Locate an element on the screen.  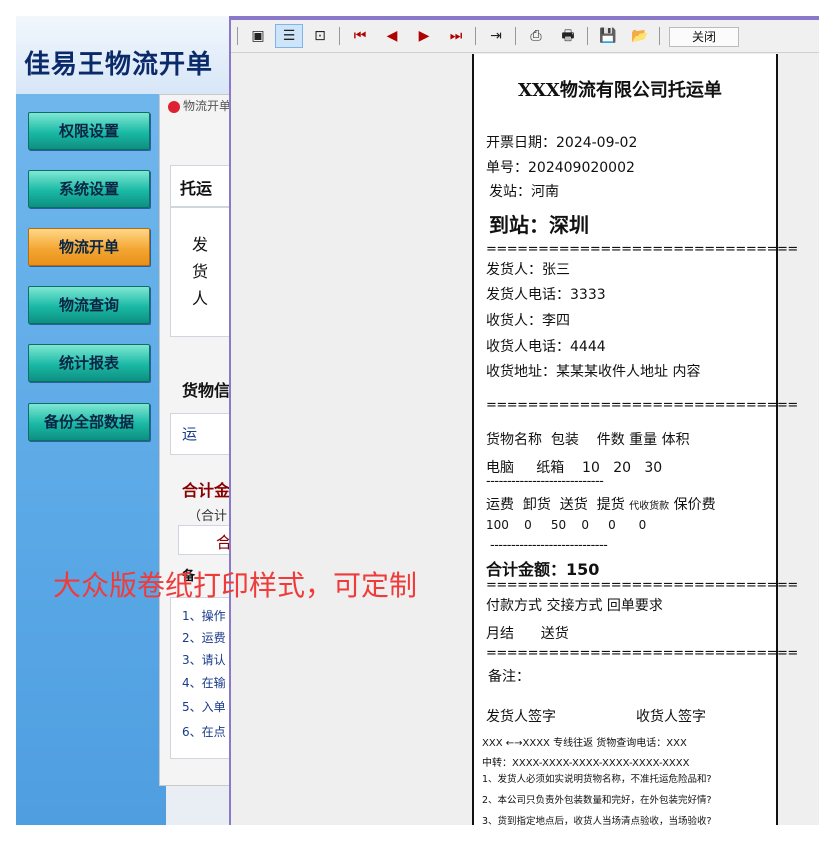
receipt-payment-header: 付款方式 交接方式 回单要求 is located at coordinates (574, 606).